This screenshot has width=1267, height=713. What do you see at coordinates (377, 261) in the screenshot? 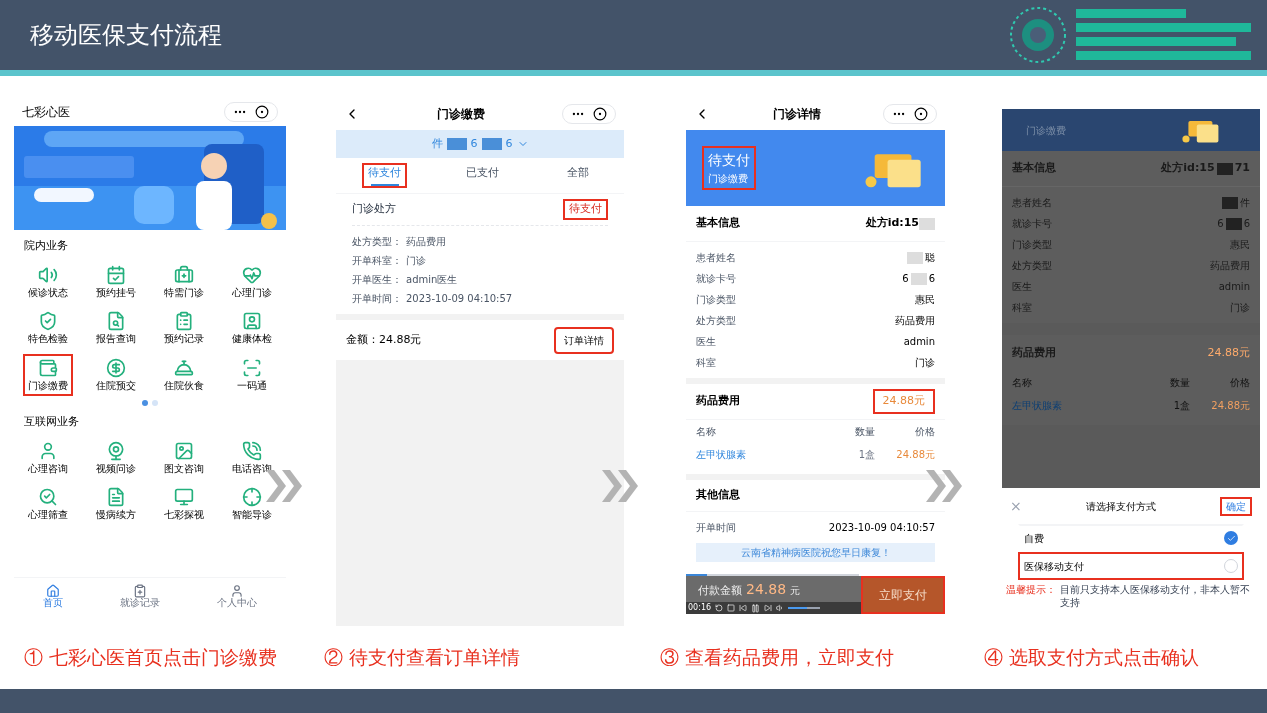
I see `field-label: 开单科室：` at bounding box center [377, 261].